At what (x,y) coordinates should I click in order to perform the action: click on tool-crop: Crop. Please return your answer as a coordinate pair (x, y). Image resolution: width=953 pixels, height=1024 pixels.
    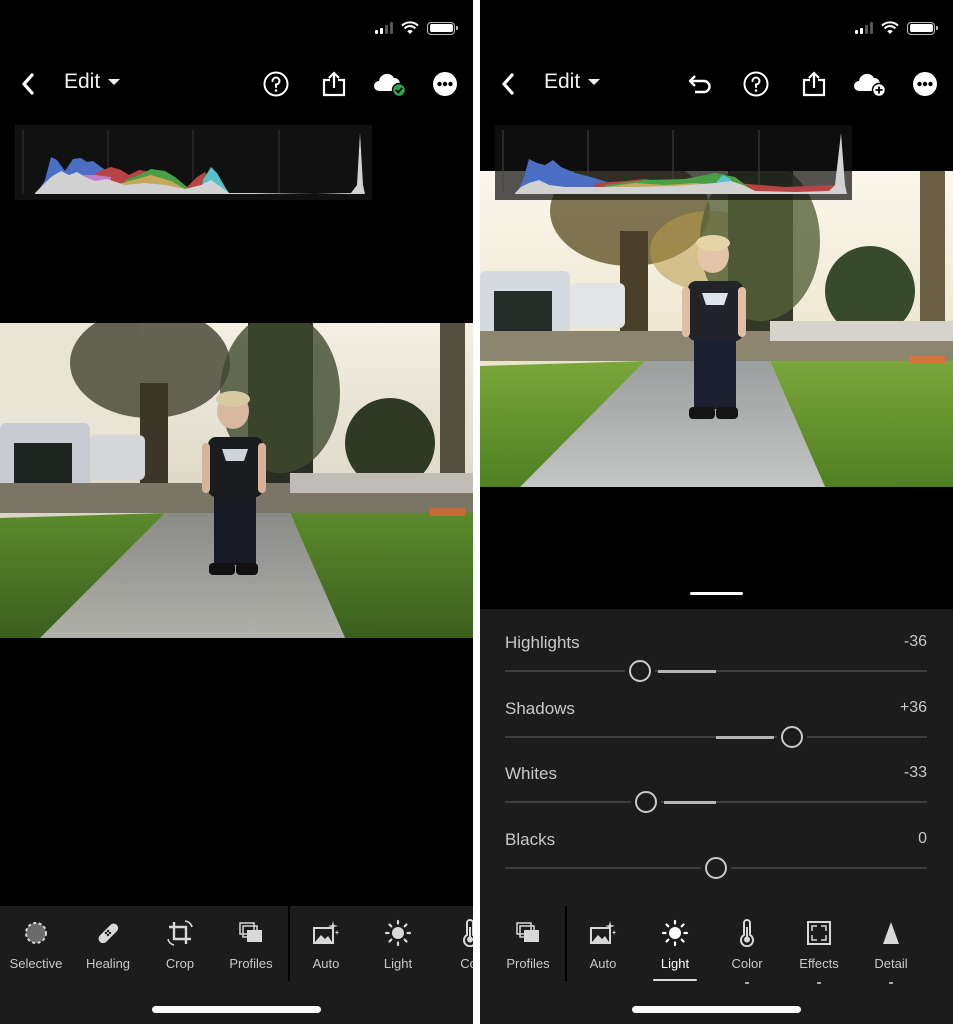
    Looking at the image, I should click on (180, 951).